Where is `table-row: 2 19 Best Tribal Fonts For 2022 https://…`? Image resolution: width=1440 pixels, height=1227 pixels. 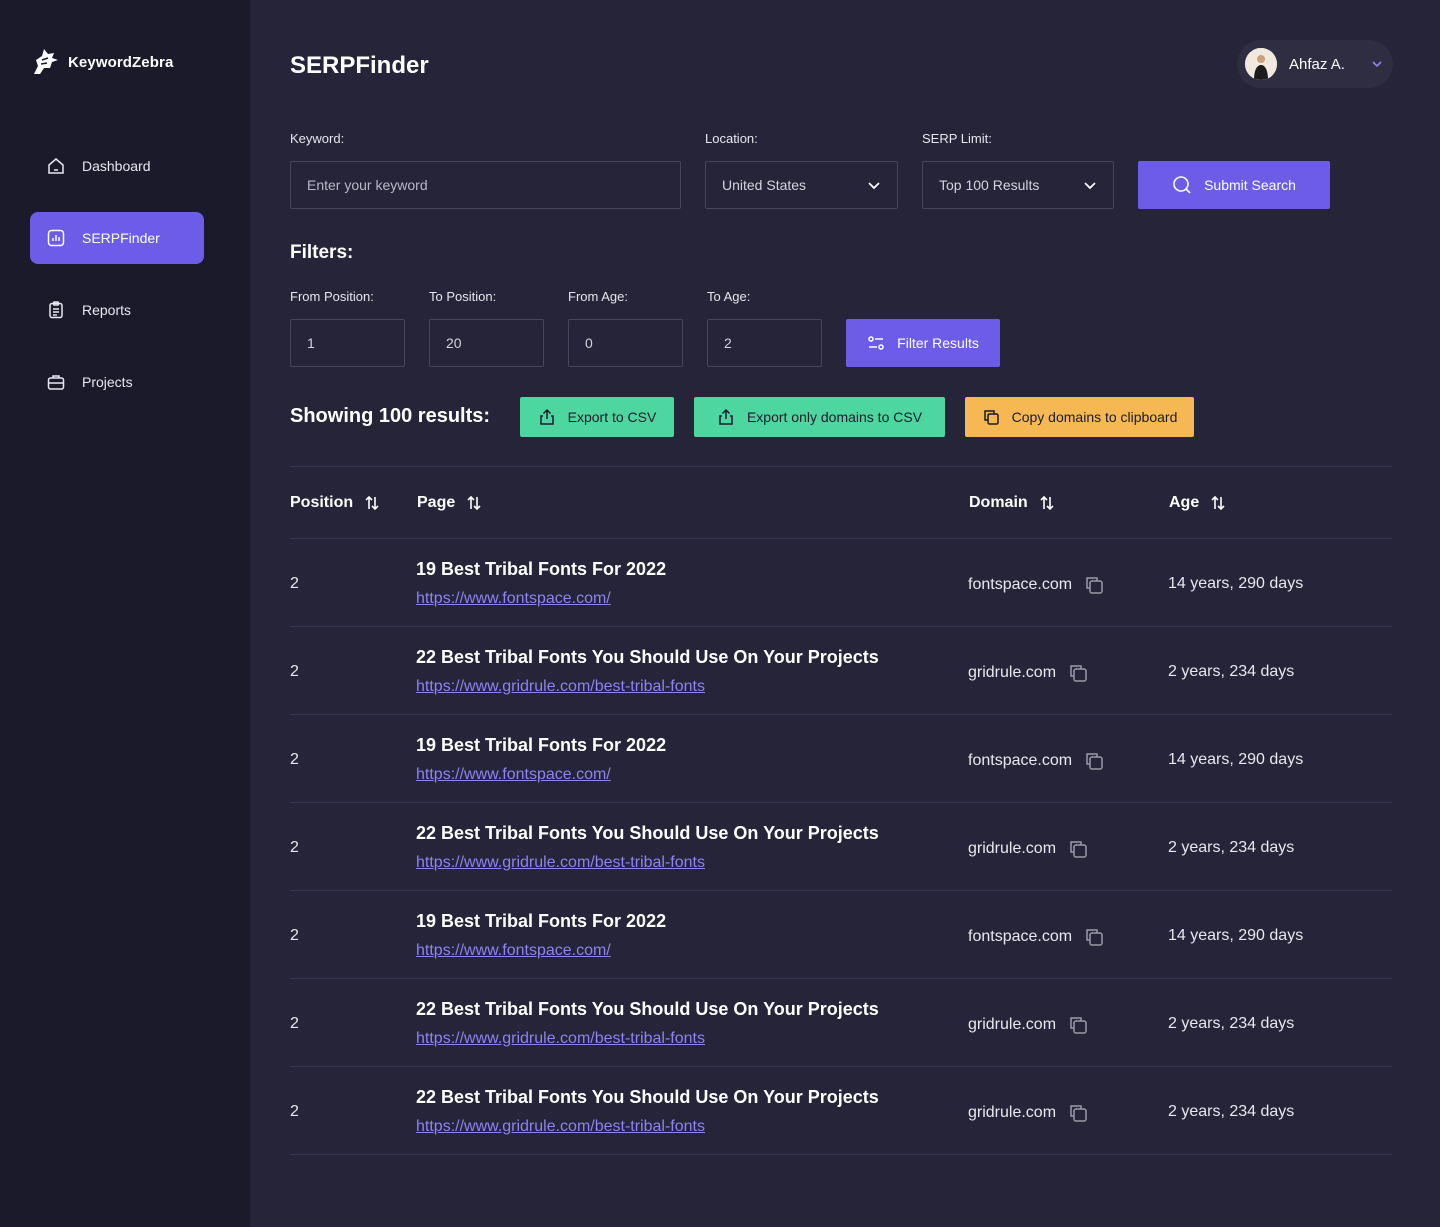 table-row: 2 19 Best Tribal Fonts For 2022 https://… is located at coordinates (841, 583).